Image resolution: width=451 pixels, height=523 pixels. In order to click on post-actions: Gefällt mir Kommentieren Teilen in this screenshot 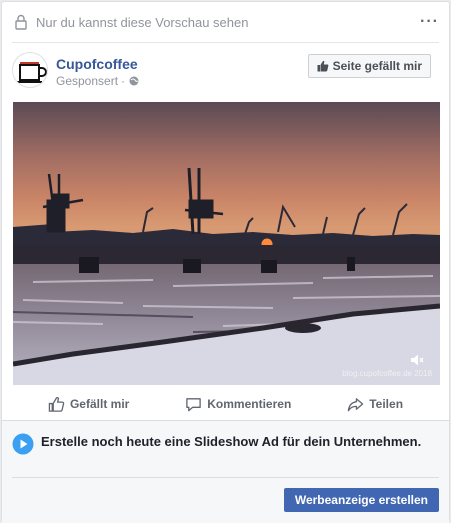, I will do `click(225, 404)`.